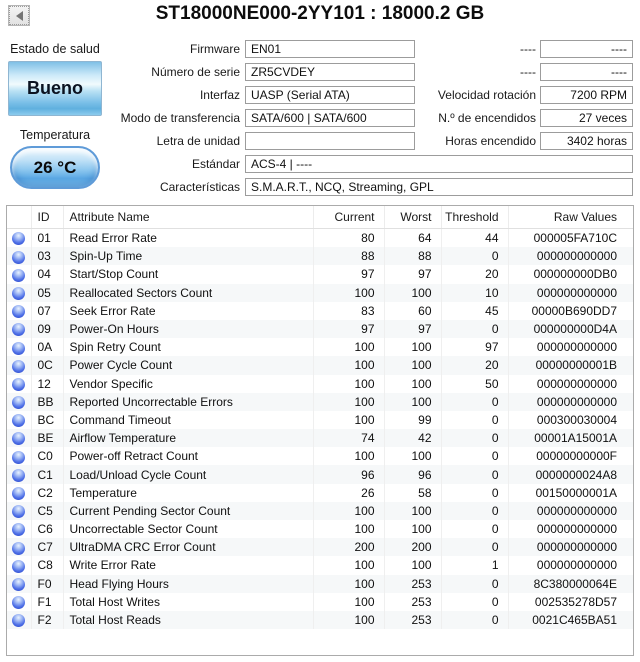 The image size is (640, 662). Describe the element at coordinates (320, 565) in the screenshot. I see `table-row: C8 Write Error Rate 100 100 1 000000000000` at that location.